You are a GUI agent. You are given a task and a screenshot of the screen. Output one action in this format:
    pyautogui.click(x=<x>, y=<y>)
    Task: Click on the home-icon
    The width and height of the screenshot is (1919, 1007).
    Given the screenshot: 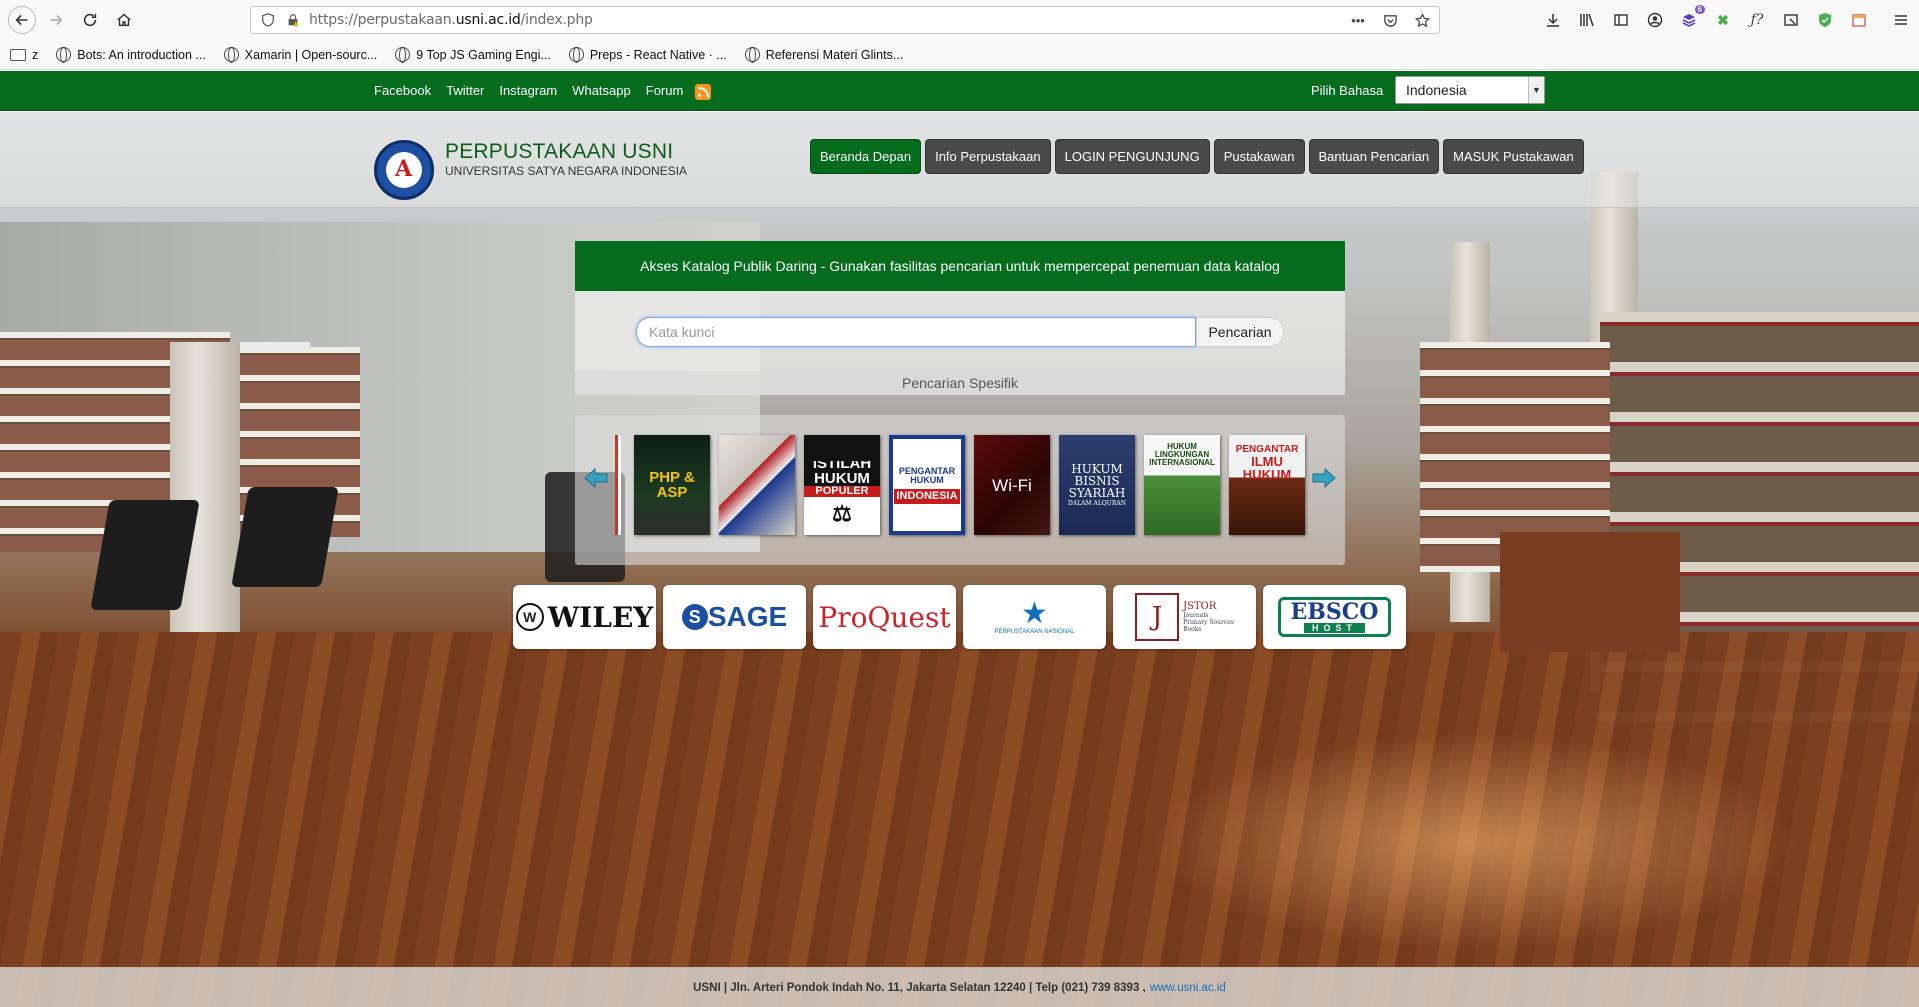 What is the action you would take?
    pyautogui.click(x=124, y=20)
    